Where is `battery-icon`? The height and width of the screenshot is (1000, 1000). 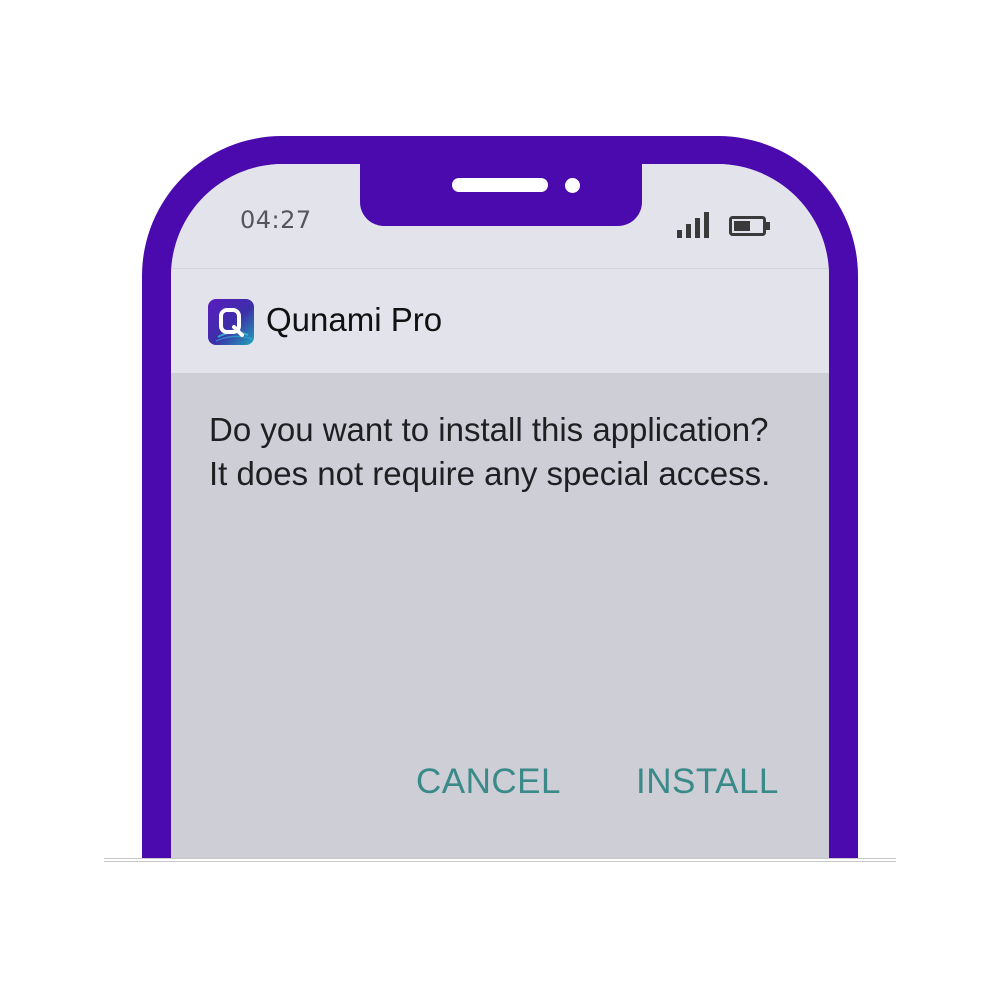
battery-icon is located at coordinates (749, 226).